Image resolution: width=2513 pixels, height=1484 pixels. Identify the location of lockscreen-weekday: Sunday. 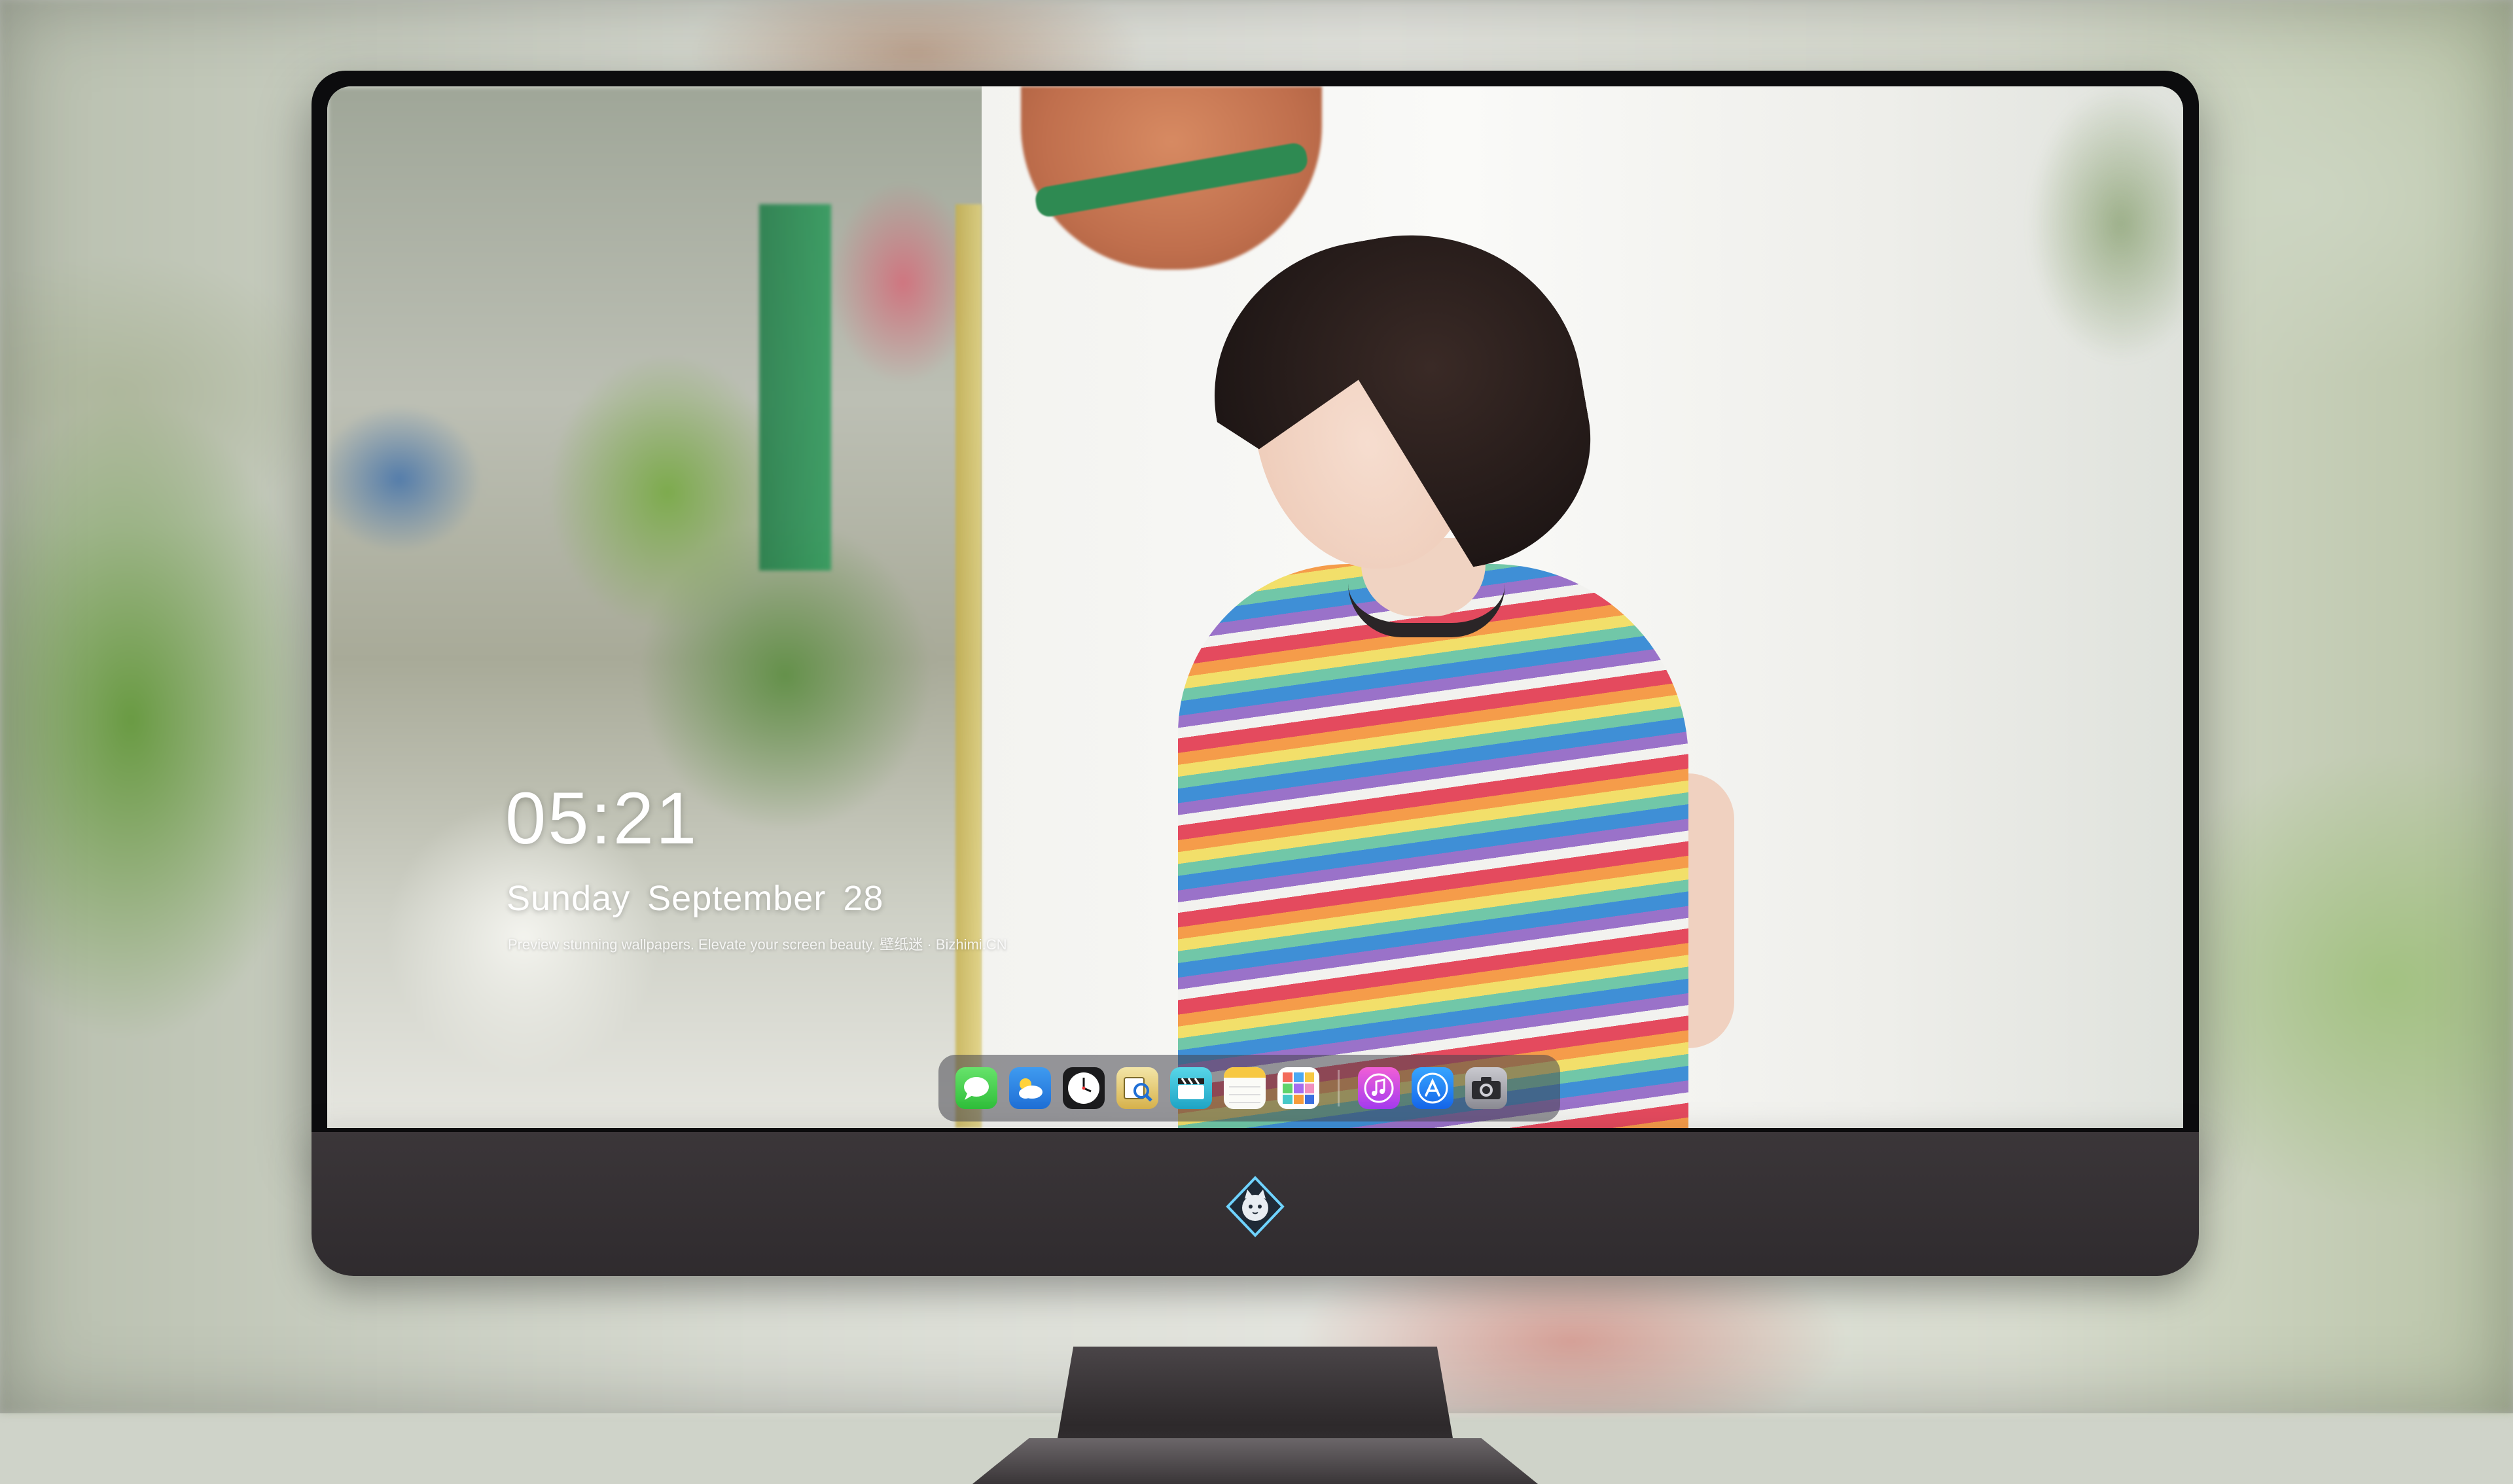
(569, 898).